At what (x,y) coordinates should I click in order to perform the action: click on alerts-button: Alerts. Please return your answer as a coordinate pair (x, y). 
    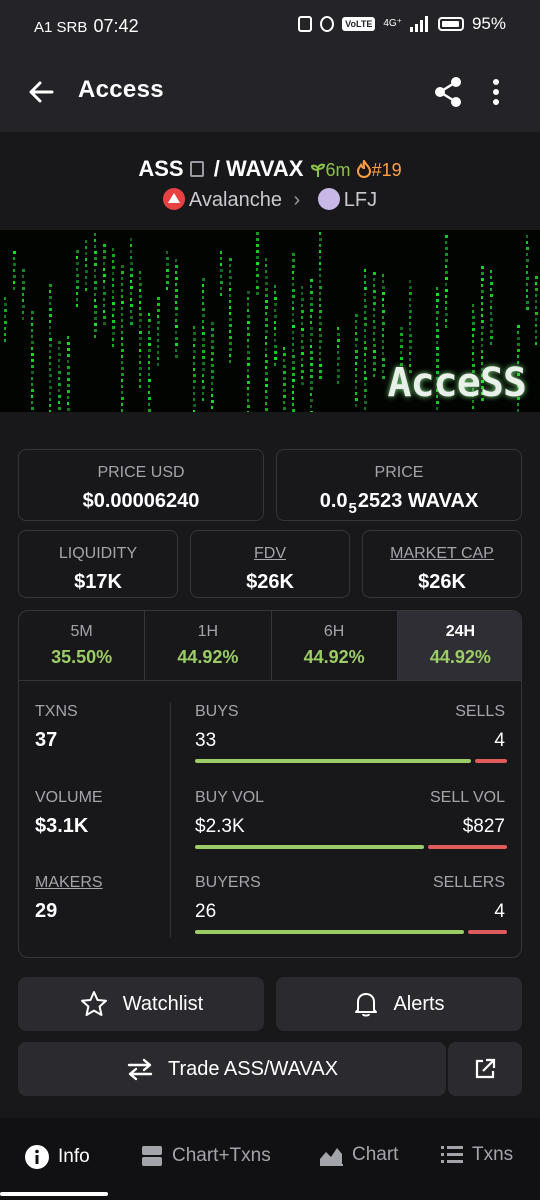
    Looking at the image, I should click on (399, 1004).